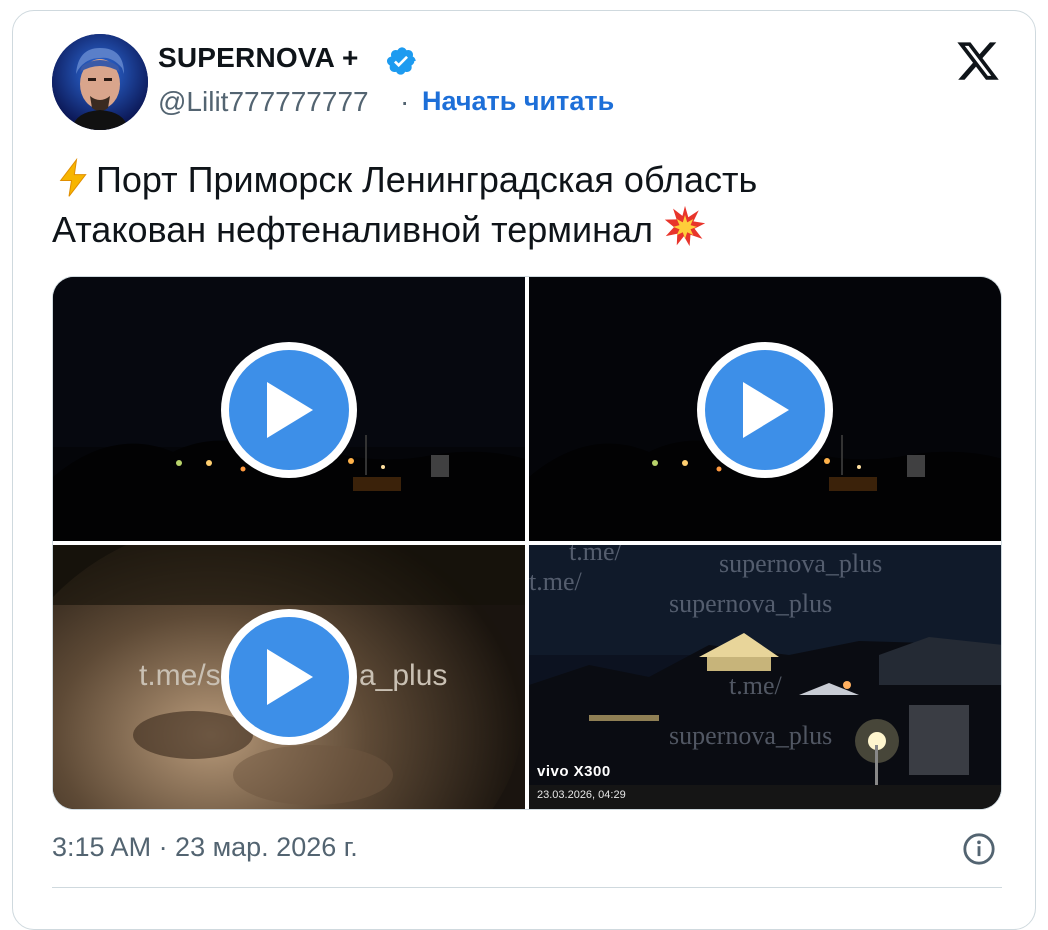 This screenshot has width=1048, height=930. I want to click on collision-icon, so click(685, 226).